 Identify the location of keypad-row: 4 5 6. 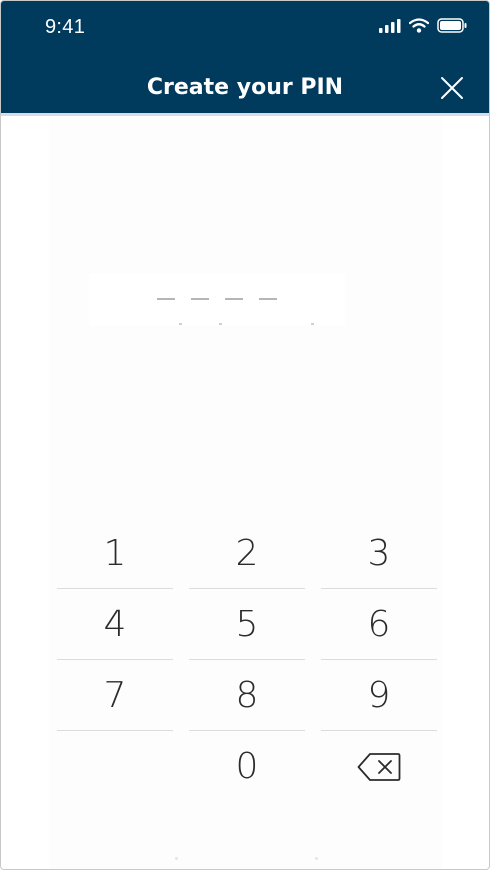
(247, 624).